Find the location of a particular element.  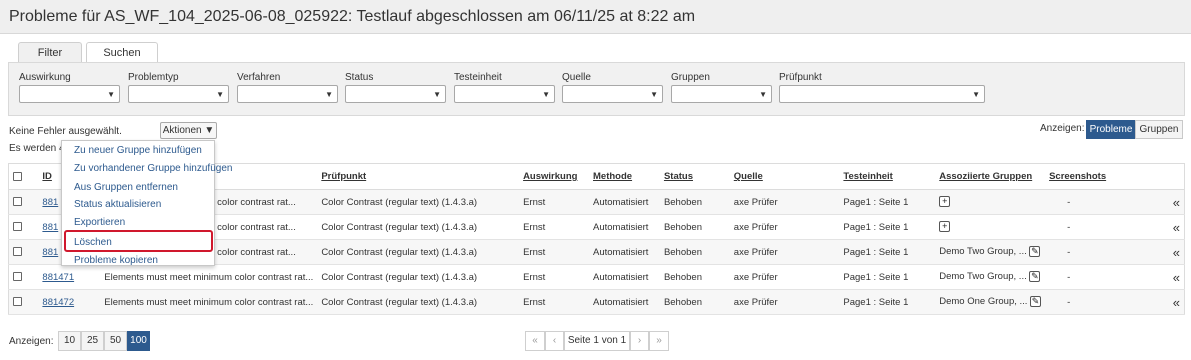

filter-gruppen-select: ▼ is located at coordinates (721, 94).